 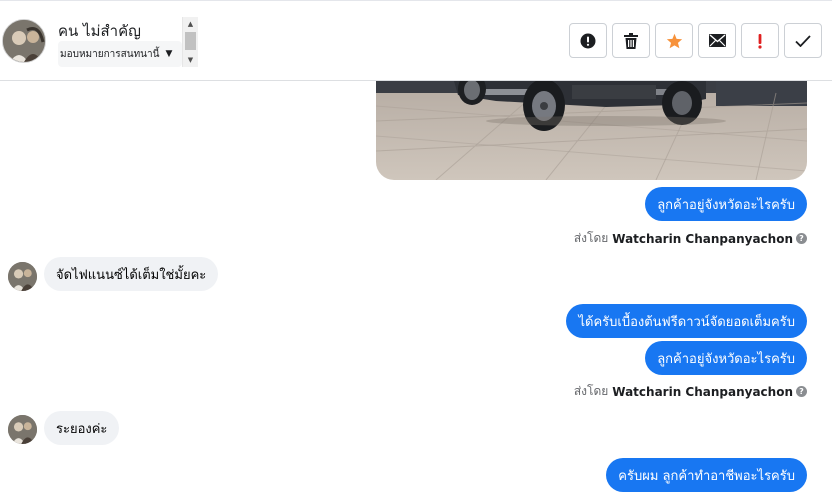 What do you see at coordinates (686, 321) in the screenshot?
I see `outgoing-message: ได้ครับเบื้องต้นฟรีดาวน์จัดยอดเต็มครับ` at bounding box center [686, 321].